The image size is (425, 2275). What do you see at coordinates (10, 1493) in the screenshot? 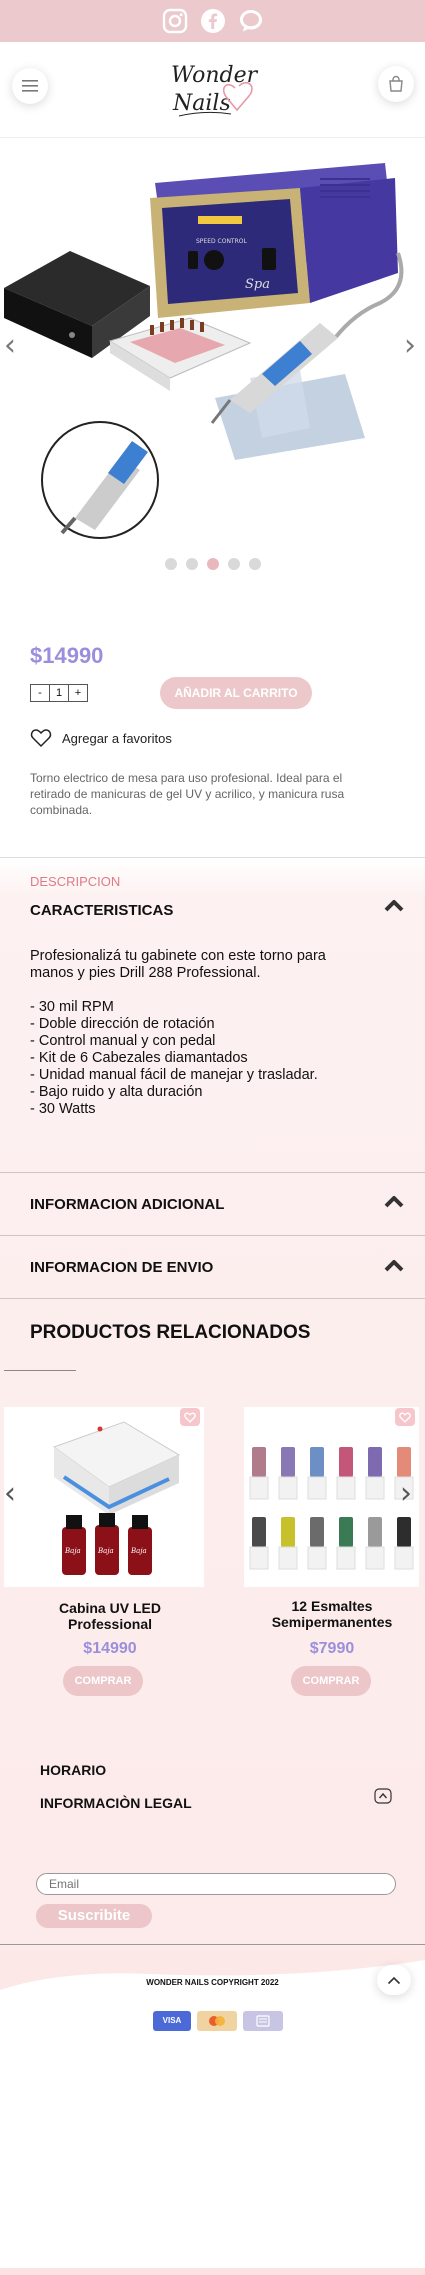
I see `related-prev-icon: ‹` at bounding box center [10, 1493].